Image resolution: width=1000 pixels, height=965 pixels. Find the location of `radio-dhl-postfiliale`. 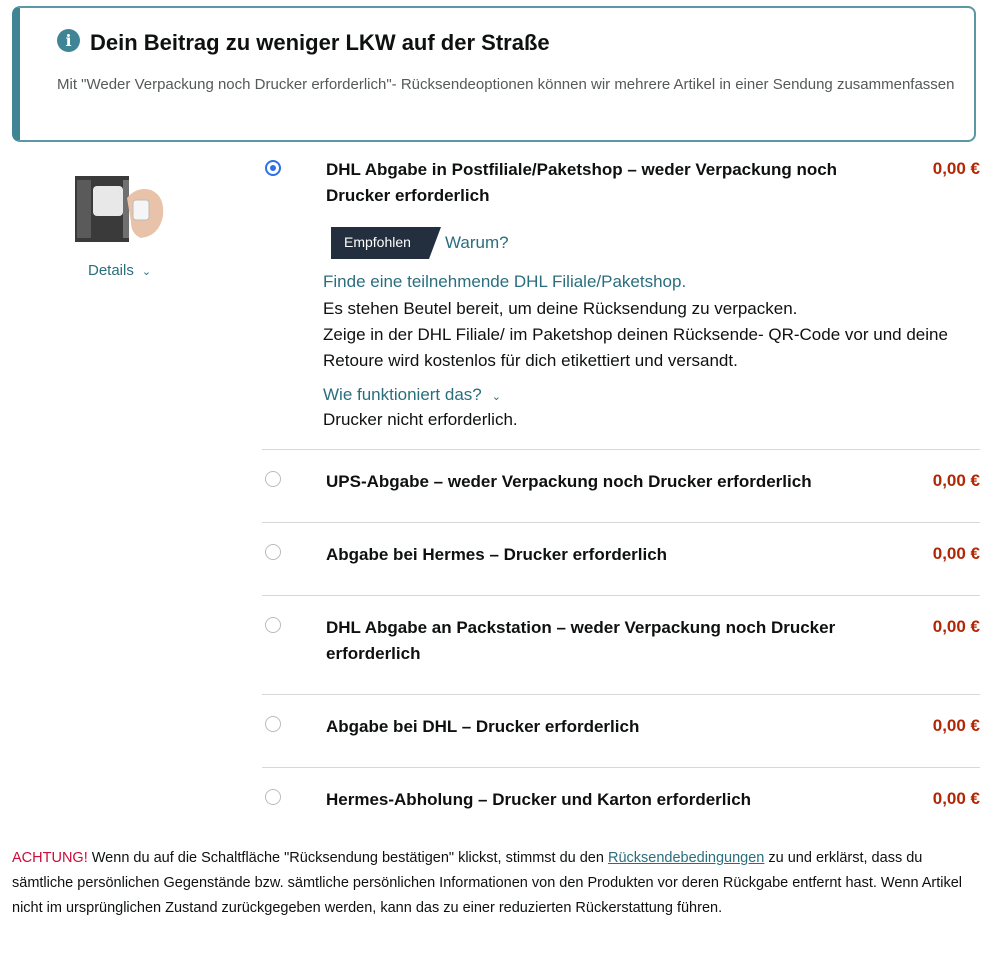

radio-dhl-postfiliale is located at coordinates (273, 168).